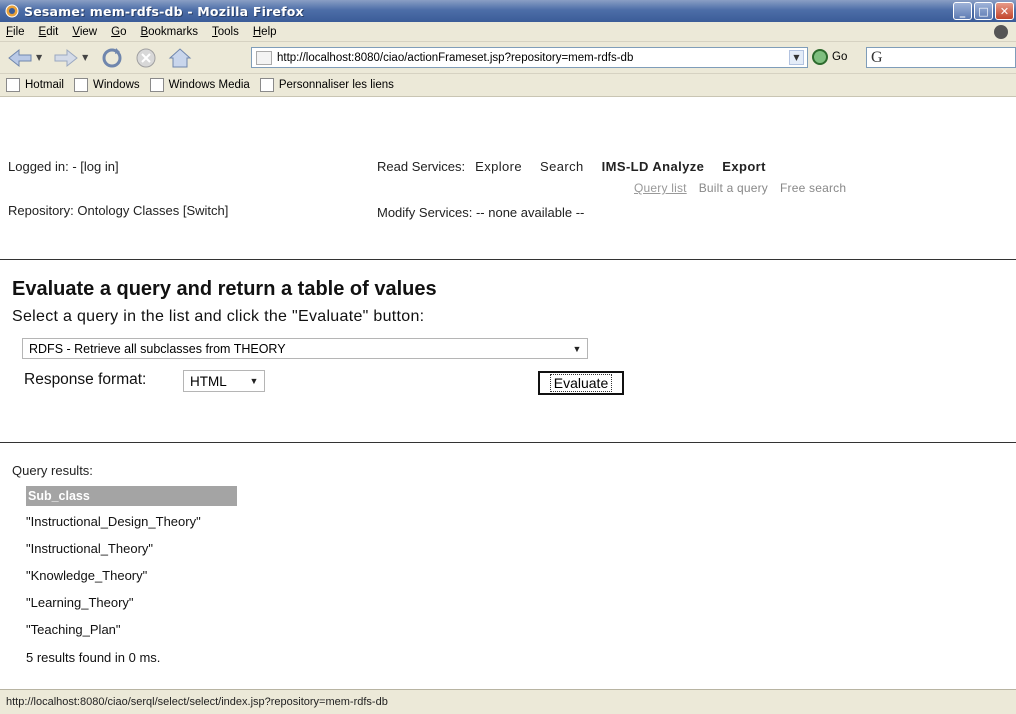 Image resolution: width=1016 pixels, height=714 pixels. Describe the element at coordinates (93, 657) in the screenshot. I see `results-summary: 5 results found in 0 ms.` at that location.